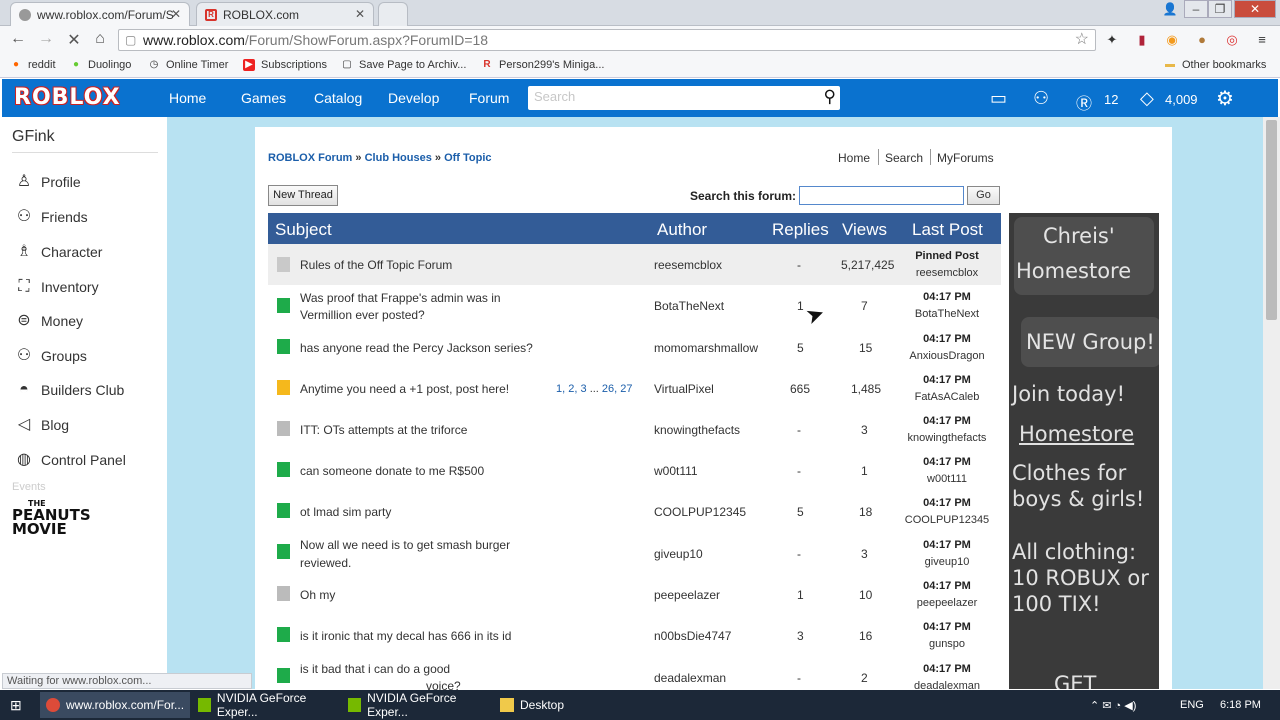 The width and height of the screenshot is (1280, 720). Describe the element at coordinates (571, 389) in the screenshot. I see `page-link: 2` at that location.